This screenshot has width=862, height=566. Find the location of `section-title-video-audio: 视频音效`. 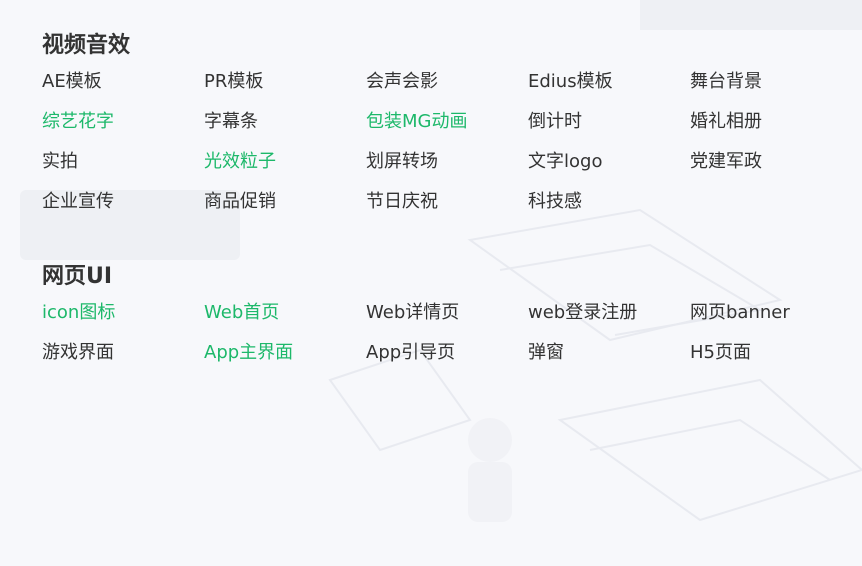

section-title-video-audio: 视频音效 is located at coordinates (86, 45).